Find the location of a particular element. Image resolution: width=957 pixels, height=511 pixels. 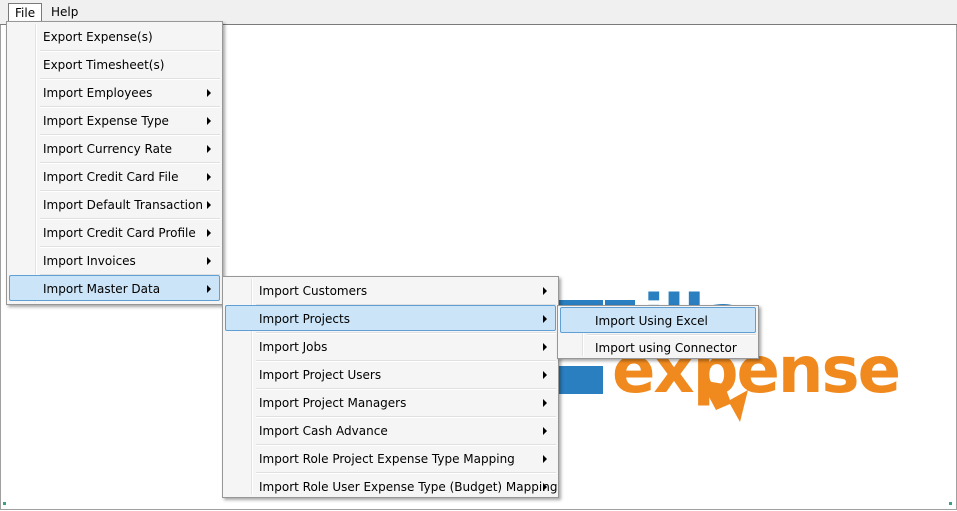

resize-grip-right is located at coordinates (950, 503).